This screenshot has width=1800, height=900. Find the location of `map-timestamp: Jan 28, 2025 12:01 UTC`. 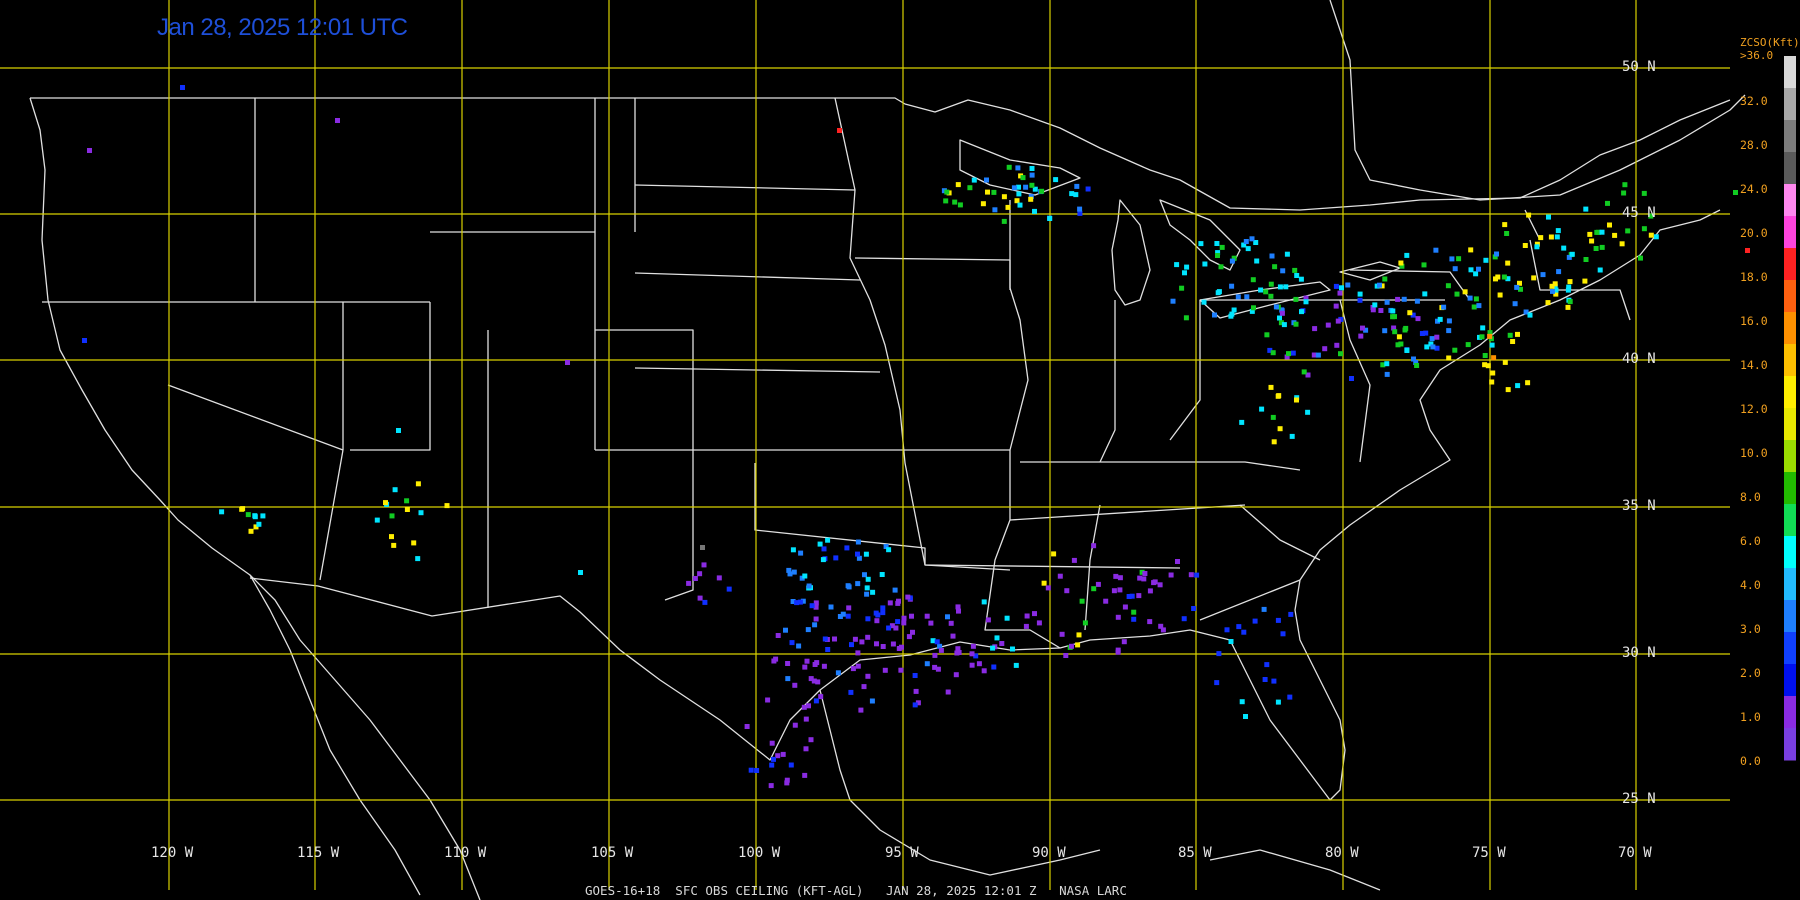

map-timestamp: Jan 28, 2025 12:01 UTC is located at coordinates (282, 27).